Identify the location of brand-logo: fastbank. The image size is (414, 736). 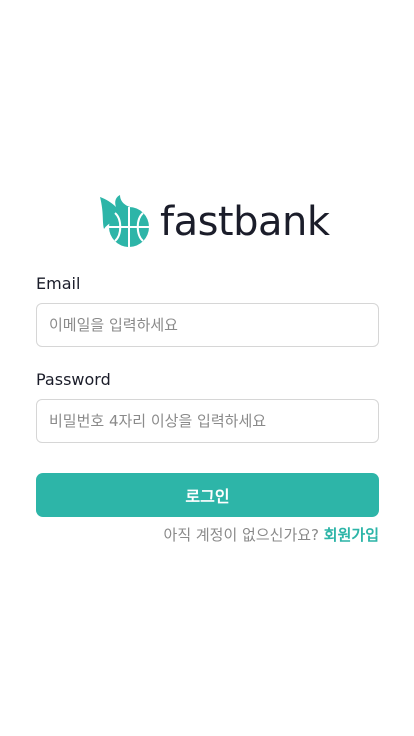
(213, 222).